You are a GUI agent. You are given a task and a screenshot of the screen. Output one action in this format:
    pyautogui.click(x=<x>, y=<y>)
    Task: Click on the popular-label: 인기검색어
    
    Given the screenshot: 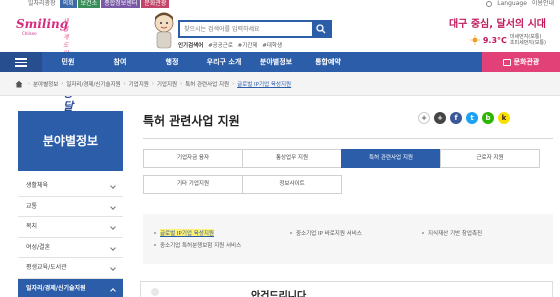 What is the action you would take?
    pyautogui.click(x=191, y=46)
    